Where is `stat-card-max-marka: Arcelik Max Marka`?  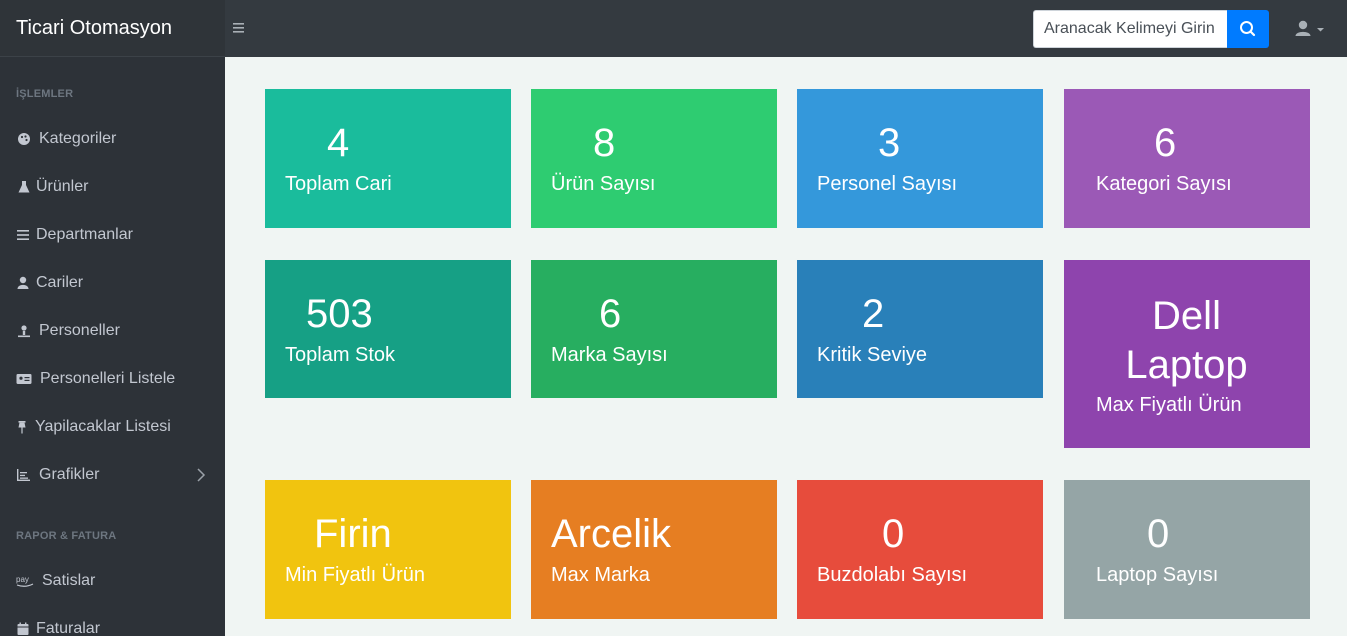
stat-card-max-marka: Arcelik Max Marka is located at coordinates (654, 549).